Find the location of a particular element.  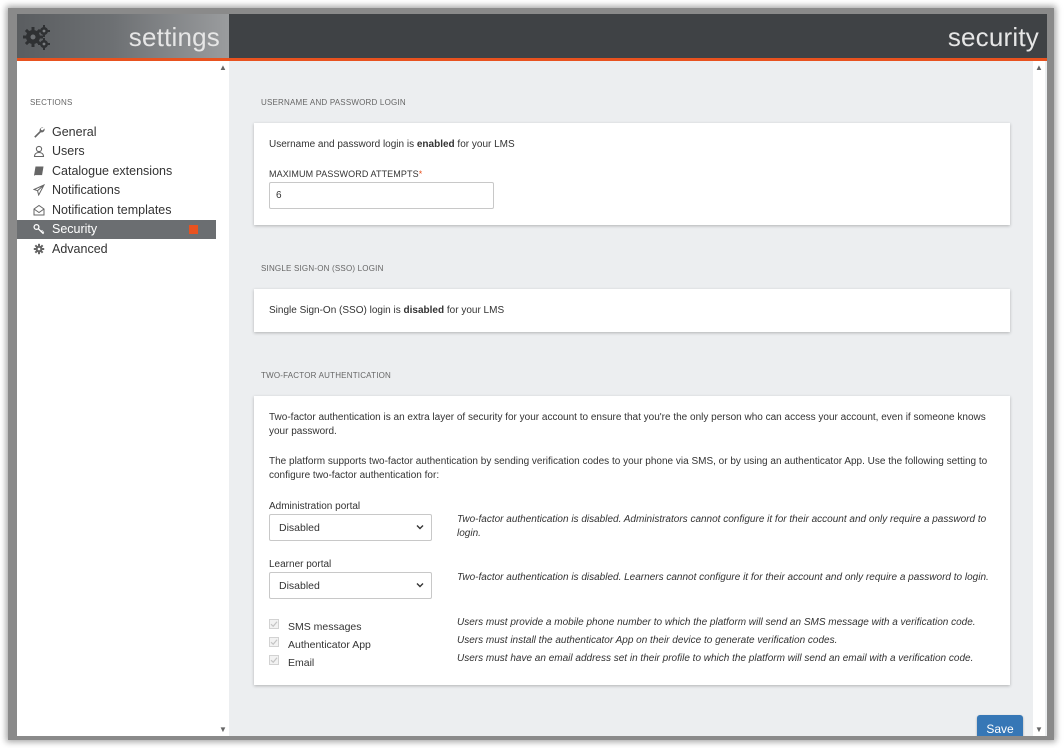

sidebar-item-catalogue-extensions: Catalogue extensions is located at coordinates (116, 171).